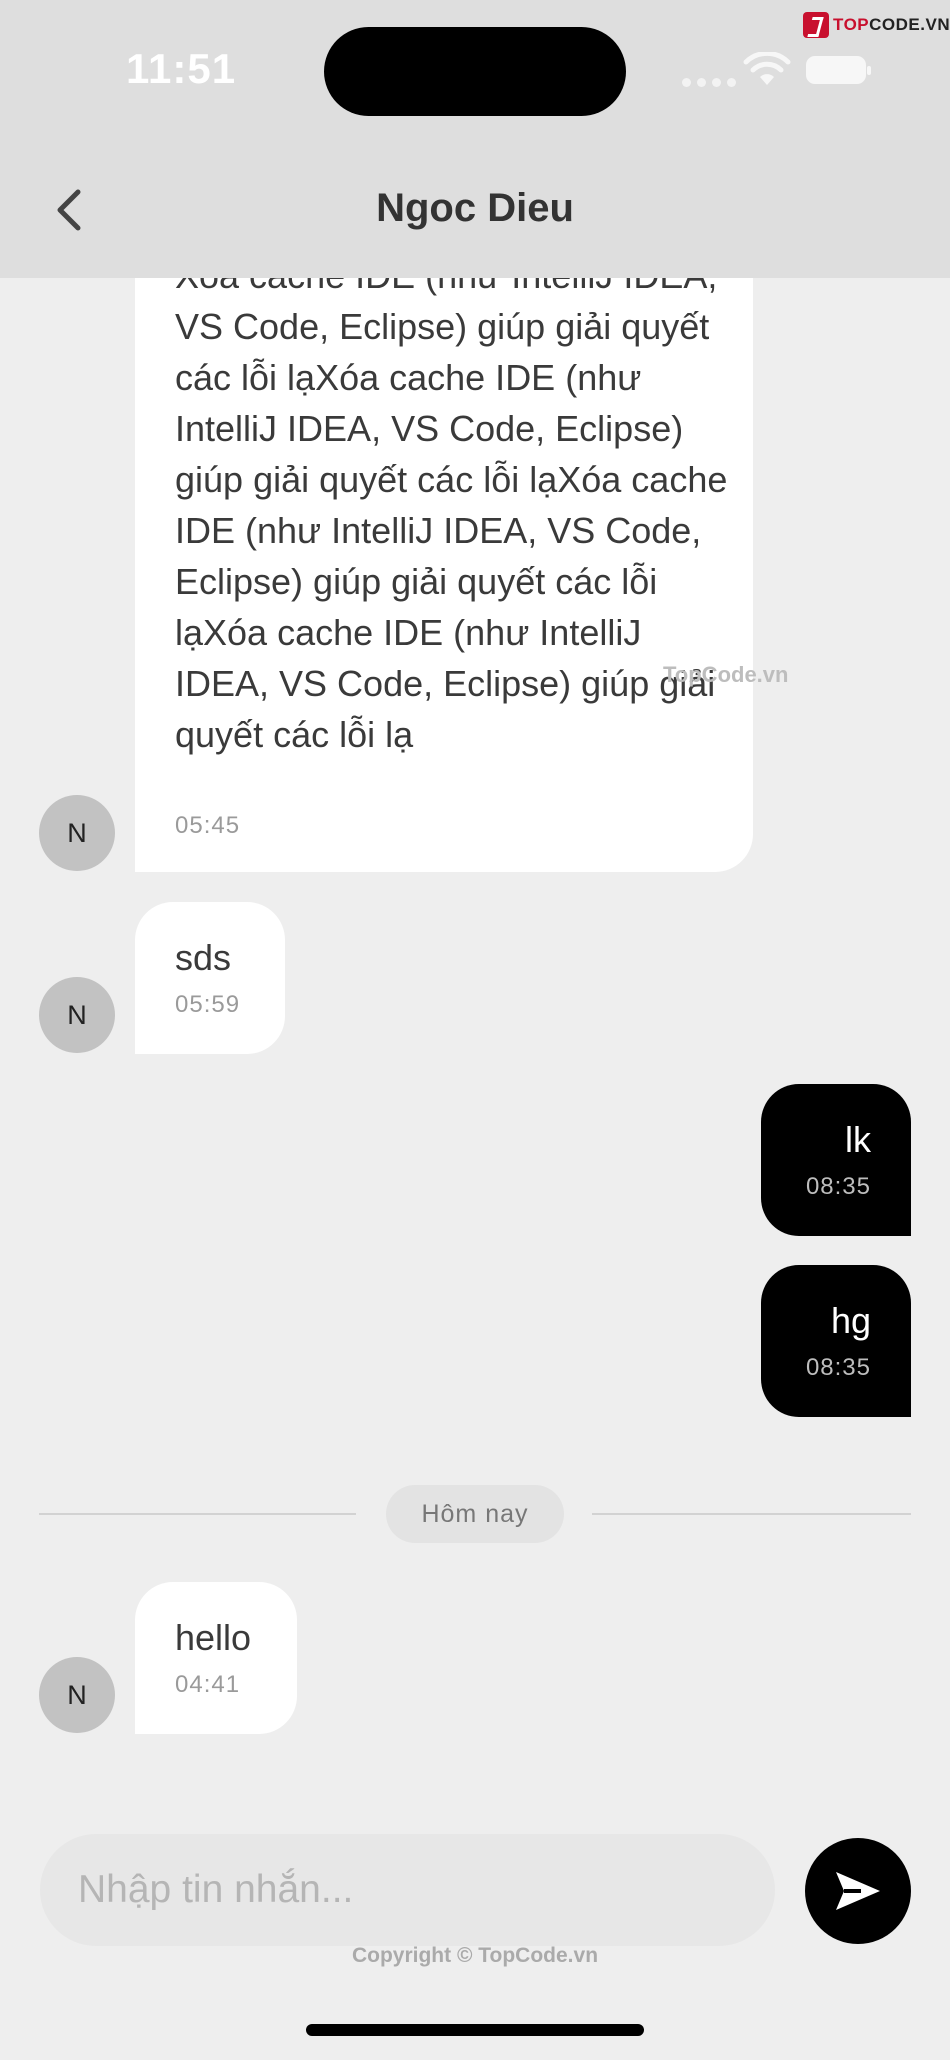 This screenshot has width=950, height=2060. I want to click on page-title: Ngoc Dieu, so click(475, 208).